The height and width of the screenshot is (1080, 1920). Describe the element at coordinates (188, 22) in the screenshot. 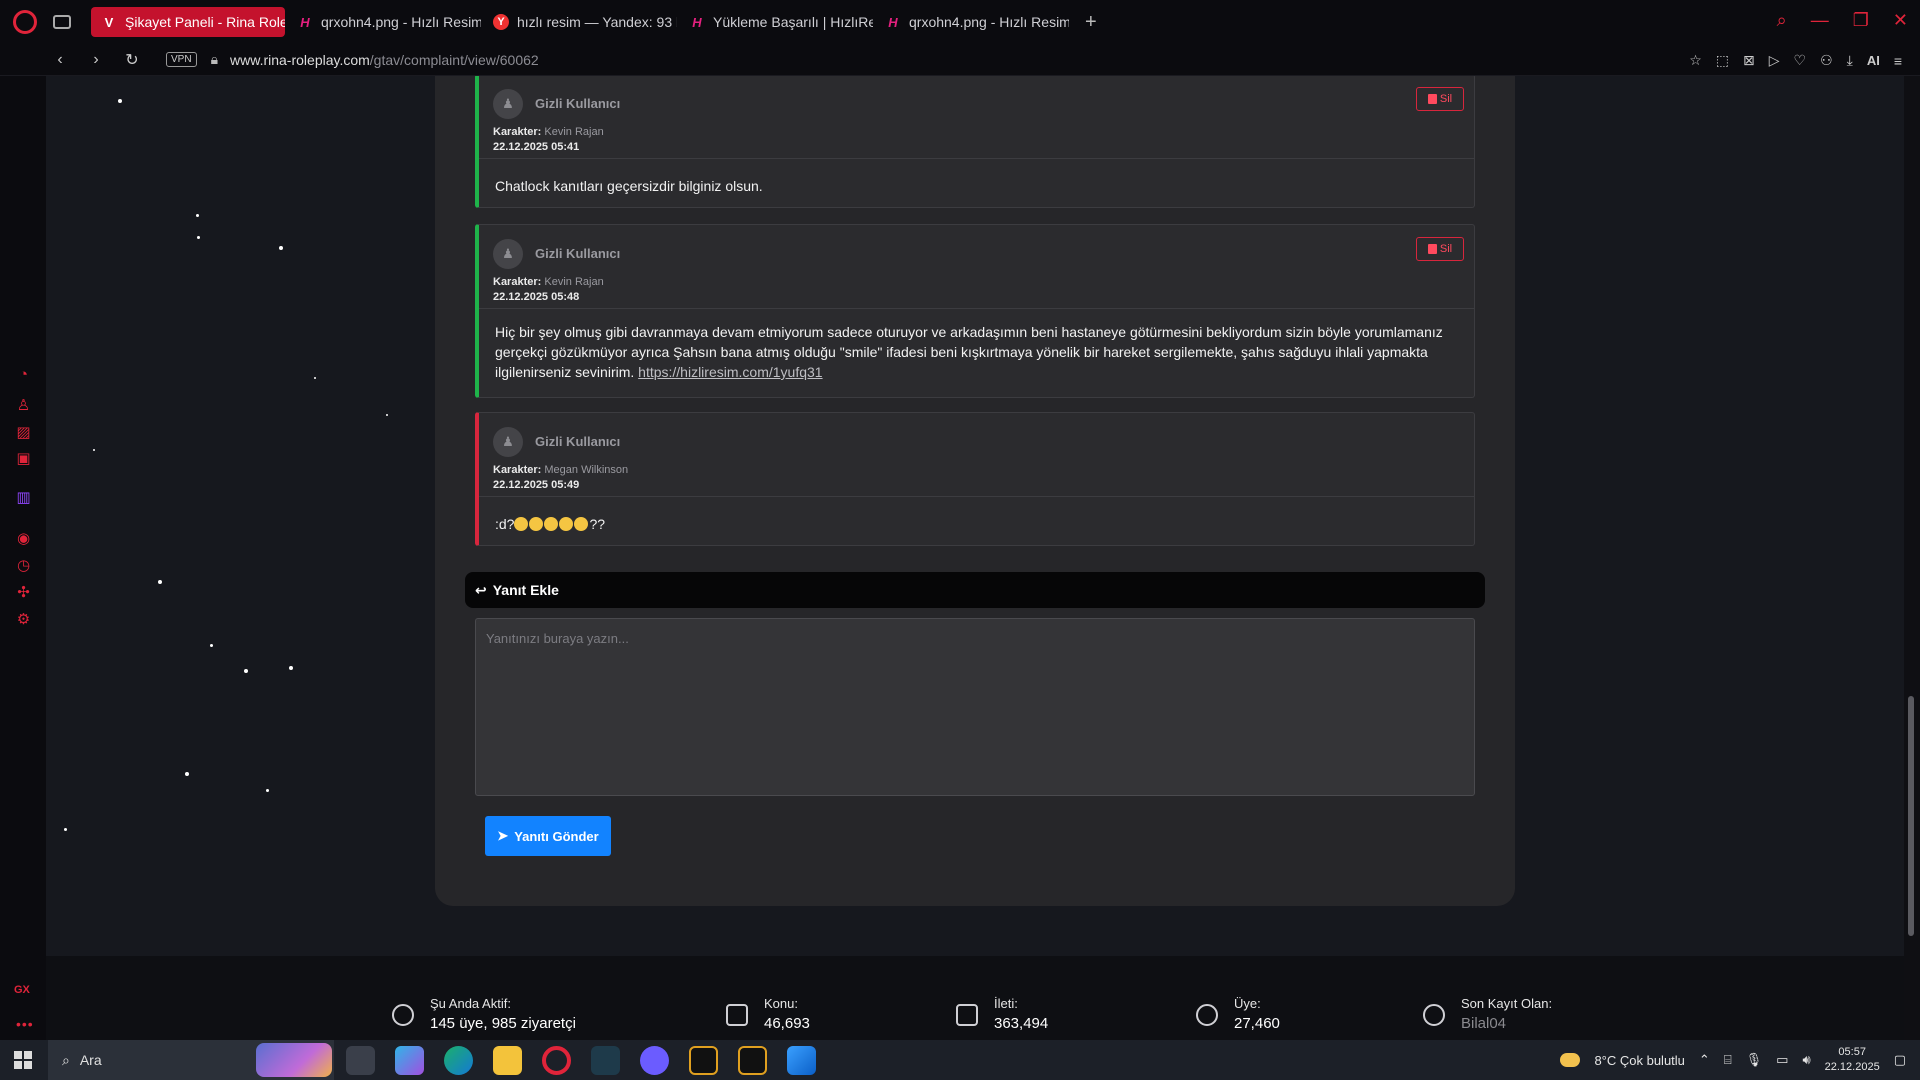

I see `browser-tab: V Şikayet Paneli - Rina Roleplay` at that location.